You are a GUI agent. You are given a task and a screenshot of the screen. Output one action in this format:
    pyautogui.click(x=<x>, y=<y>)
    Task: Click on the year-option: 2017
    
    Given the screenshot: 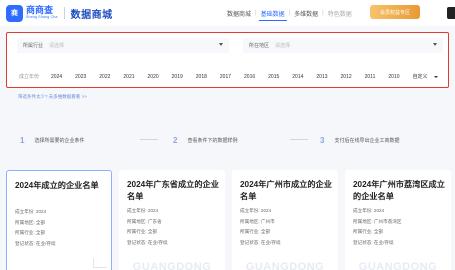 What is the action you would take?
    pyautogui.click(x=225, y=77)
    